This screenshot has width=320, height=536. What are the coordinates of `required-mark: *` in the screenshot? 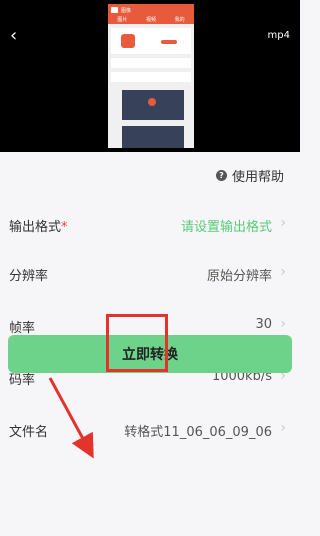 It's located at (64, 227).